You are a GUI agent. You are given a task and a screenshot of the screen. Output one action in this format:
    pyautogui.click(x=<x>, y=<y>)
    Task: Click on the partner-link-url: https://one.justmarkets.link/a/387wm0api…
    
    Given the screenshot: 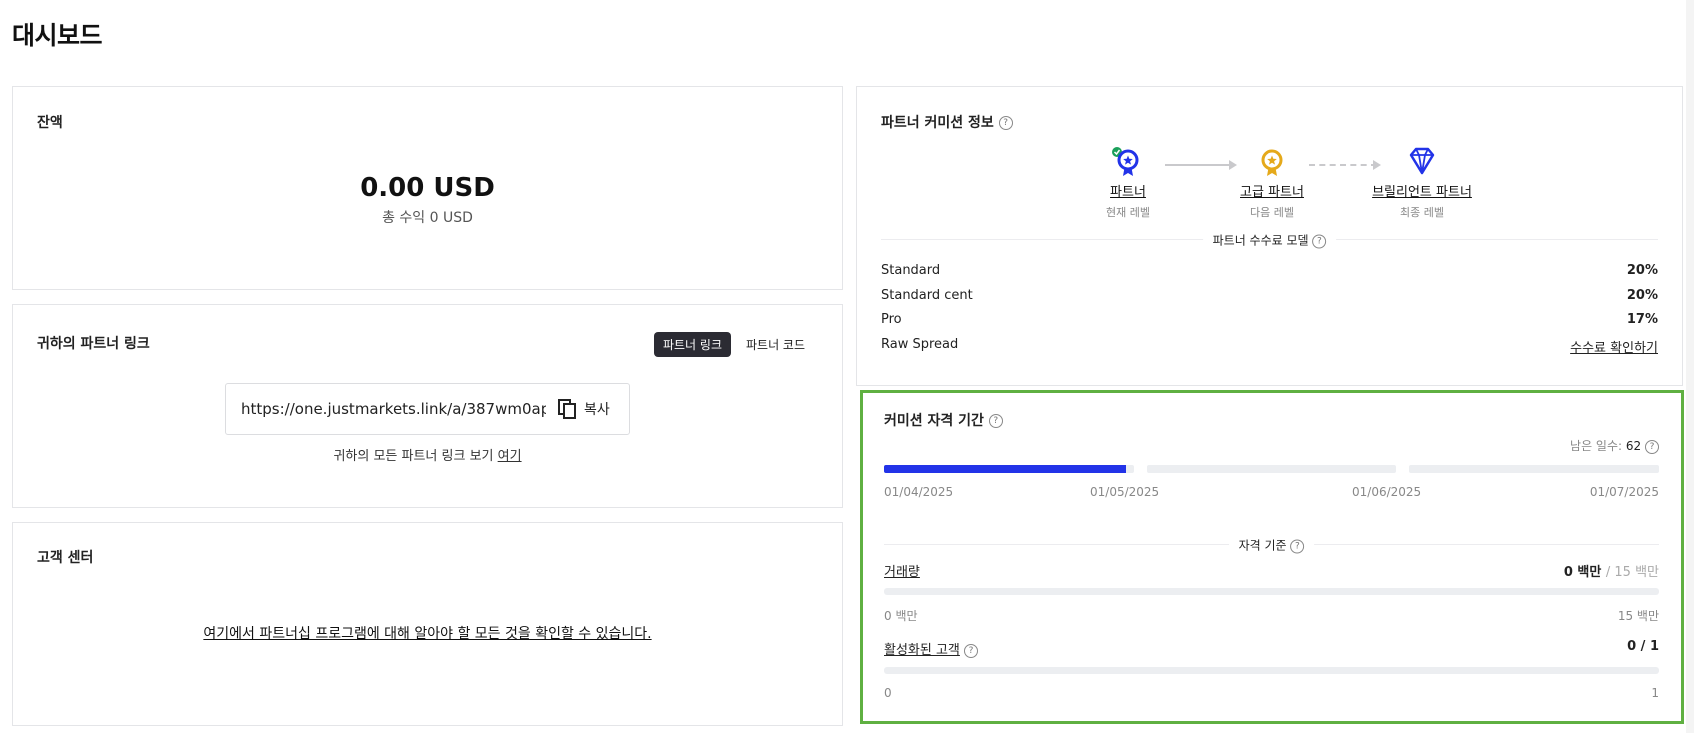 What is the action you would take?
    pyautogui.click(x=393, y=409)
    